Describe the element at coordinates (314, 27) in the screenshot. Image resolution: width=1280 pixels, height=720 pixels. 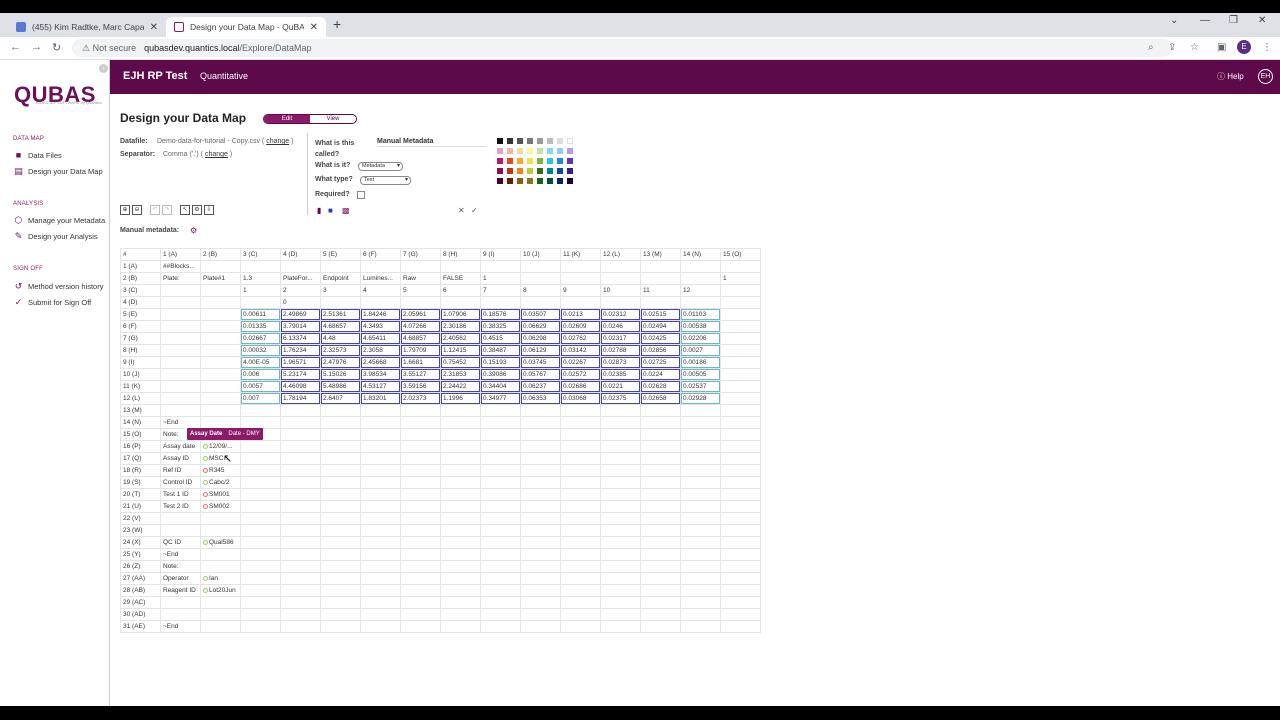
I see `close-icon: ✕` at that location.